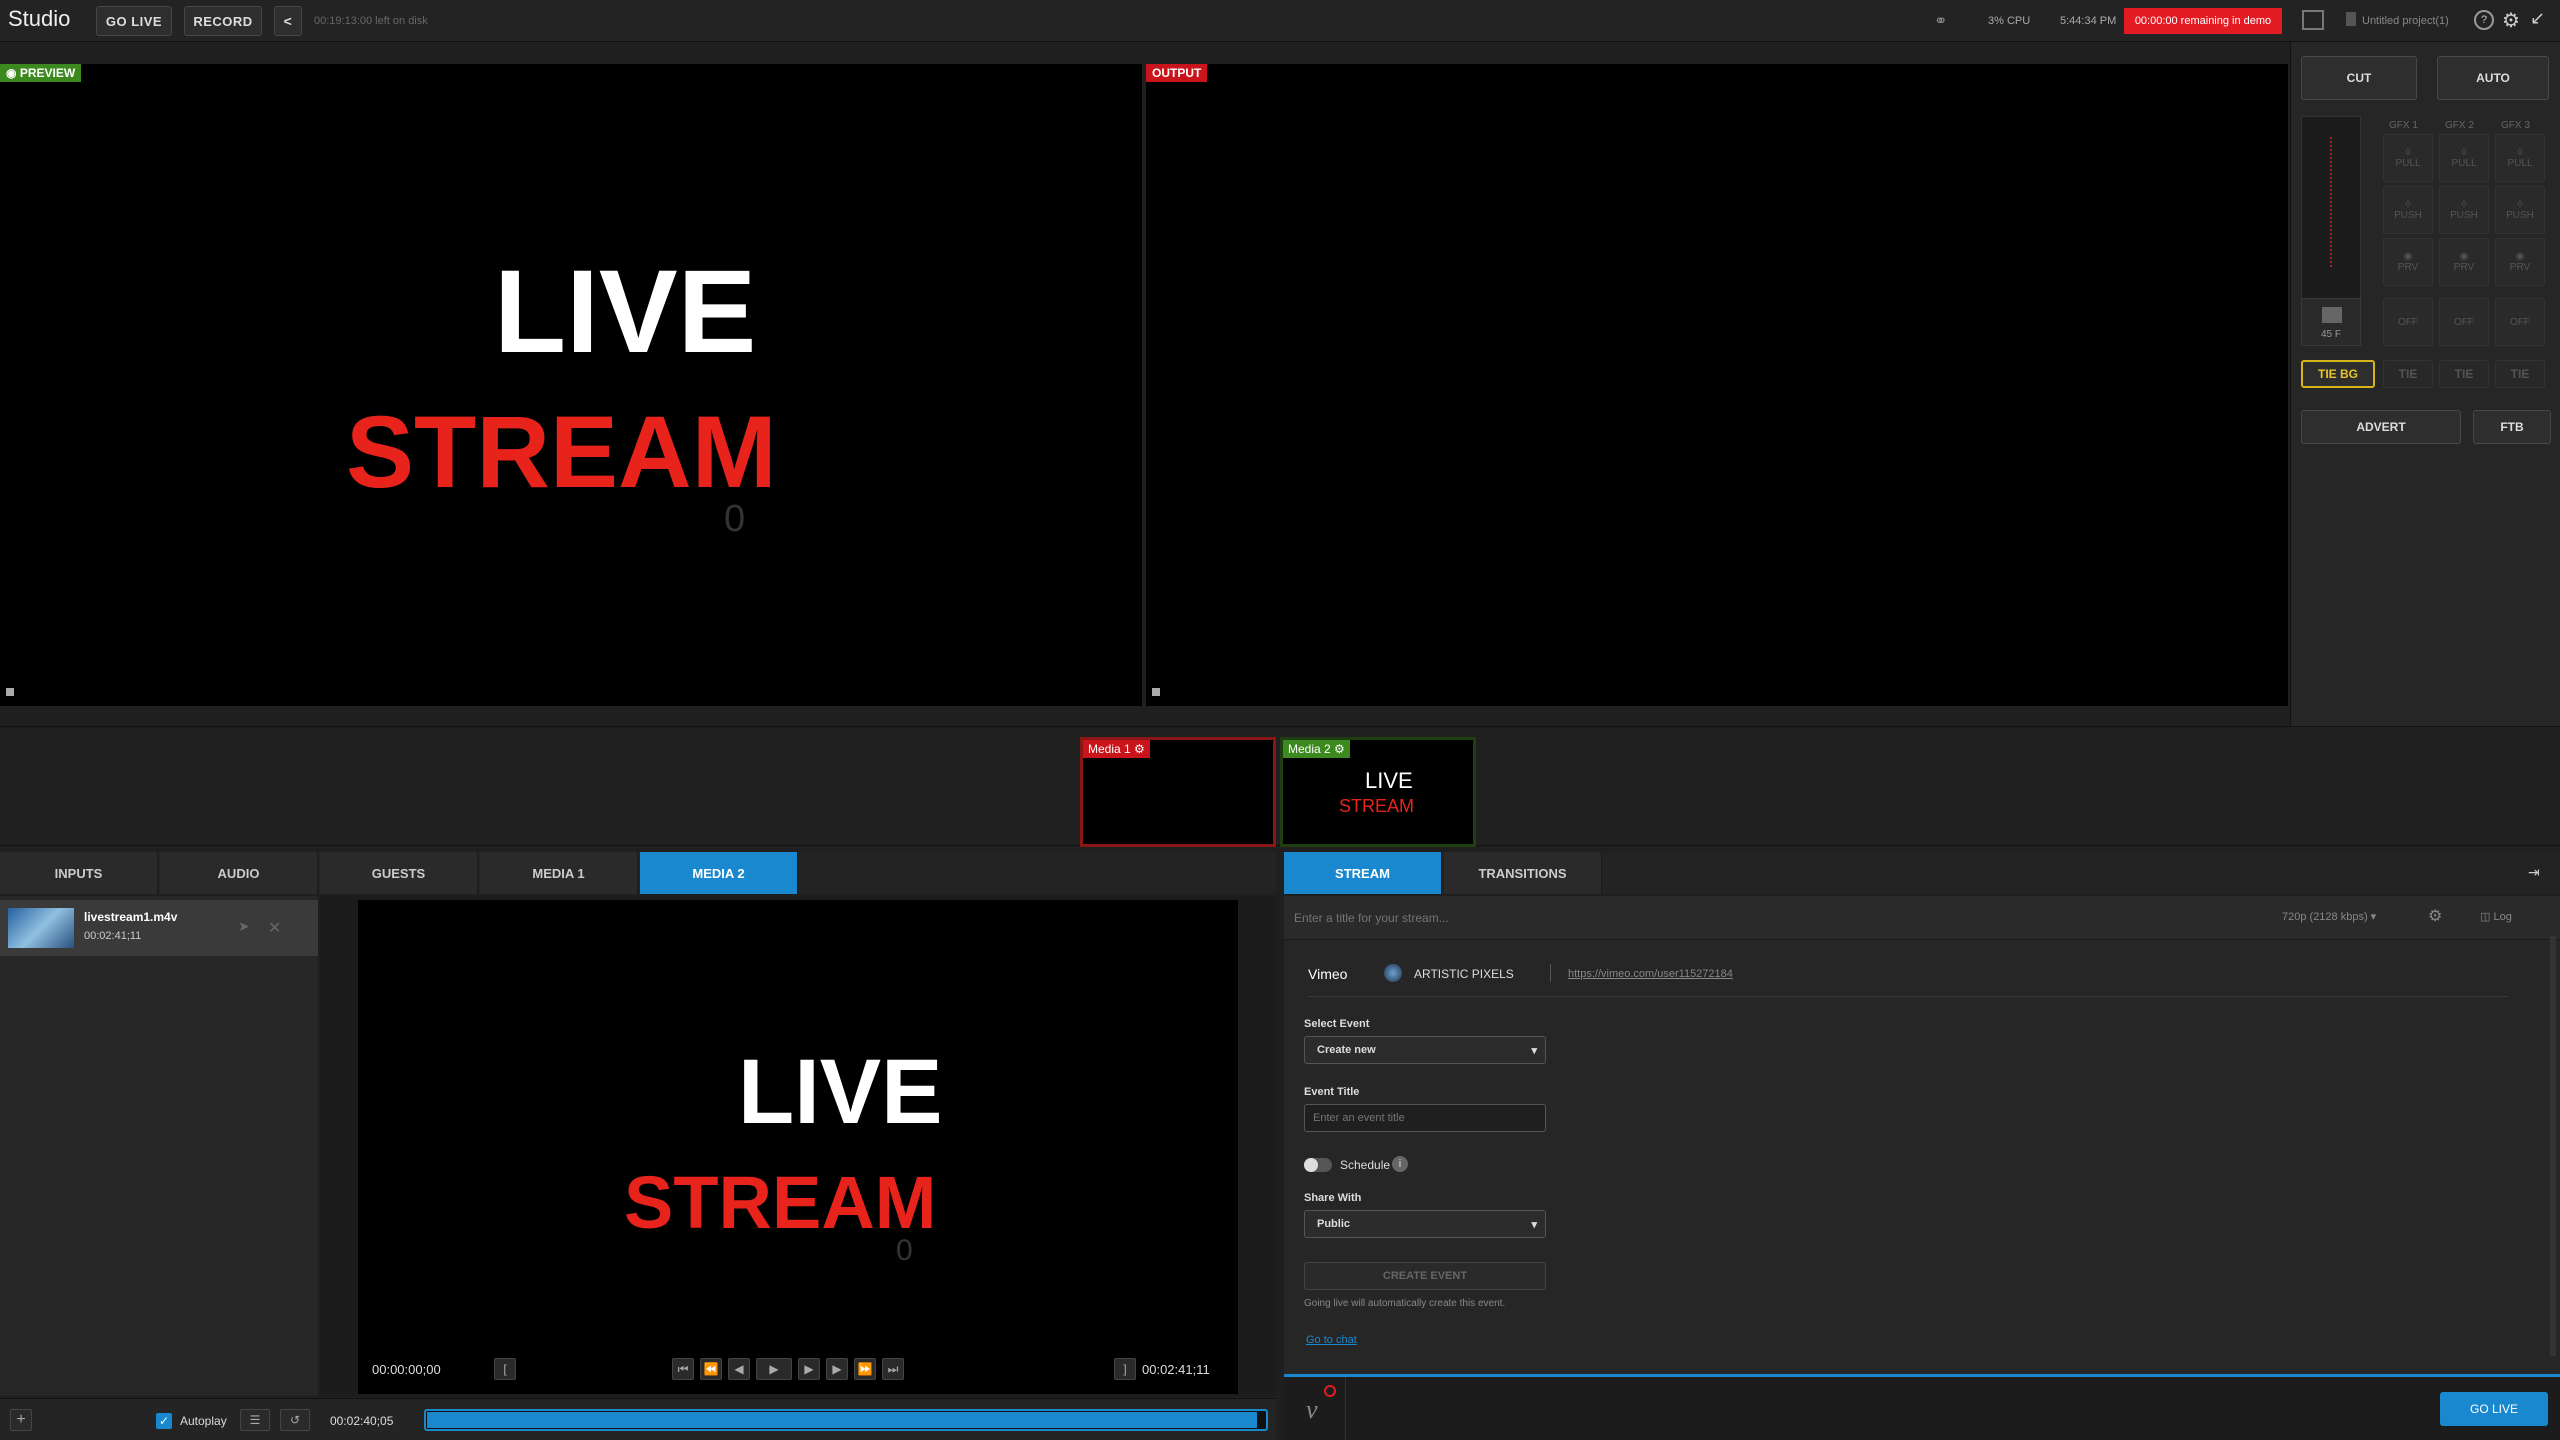 The width and height of the screenshot is (2560, 1440). Describe the element at coordinates (739, 1369) in the screenshot. I see `step-back-icon: ◀` at that location.